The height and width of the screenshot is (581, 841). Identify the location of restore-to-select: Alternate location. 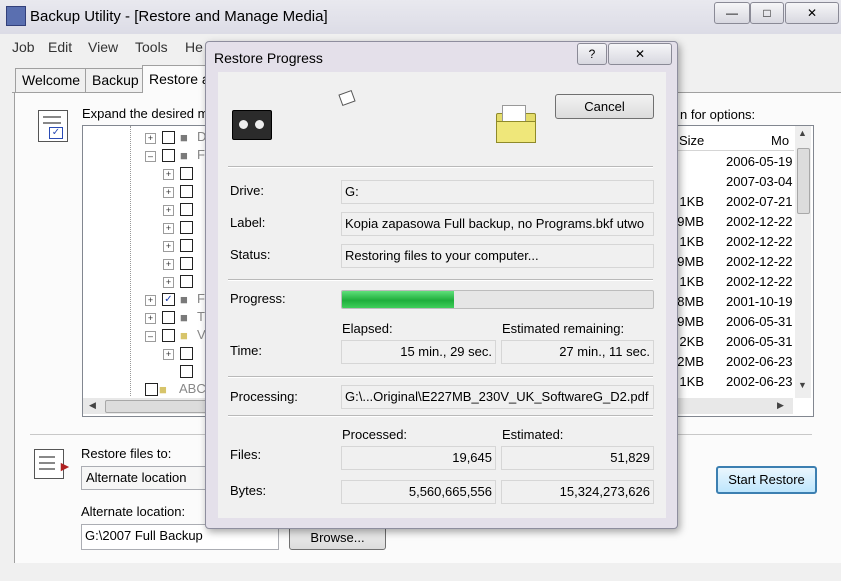
(144, 478).